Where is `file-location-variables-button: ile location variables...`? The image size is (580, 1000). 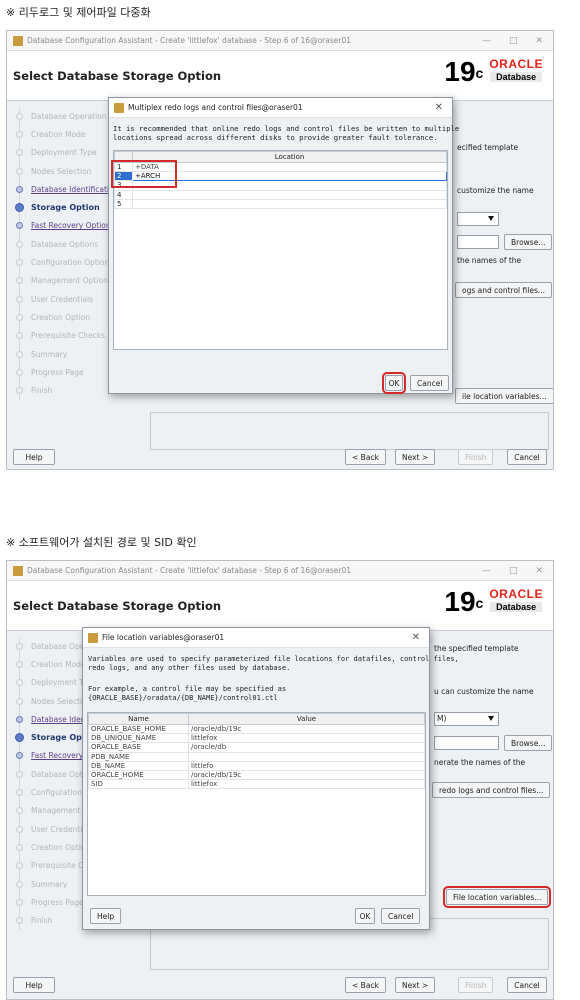 file-location-variables-button: ile location variables... is located at coordinates (504, 396).